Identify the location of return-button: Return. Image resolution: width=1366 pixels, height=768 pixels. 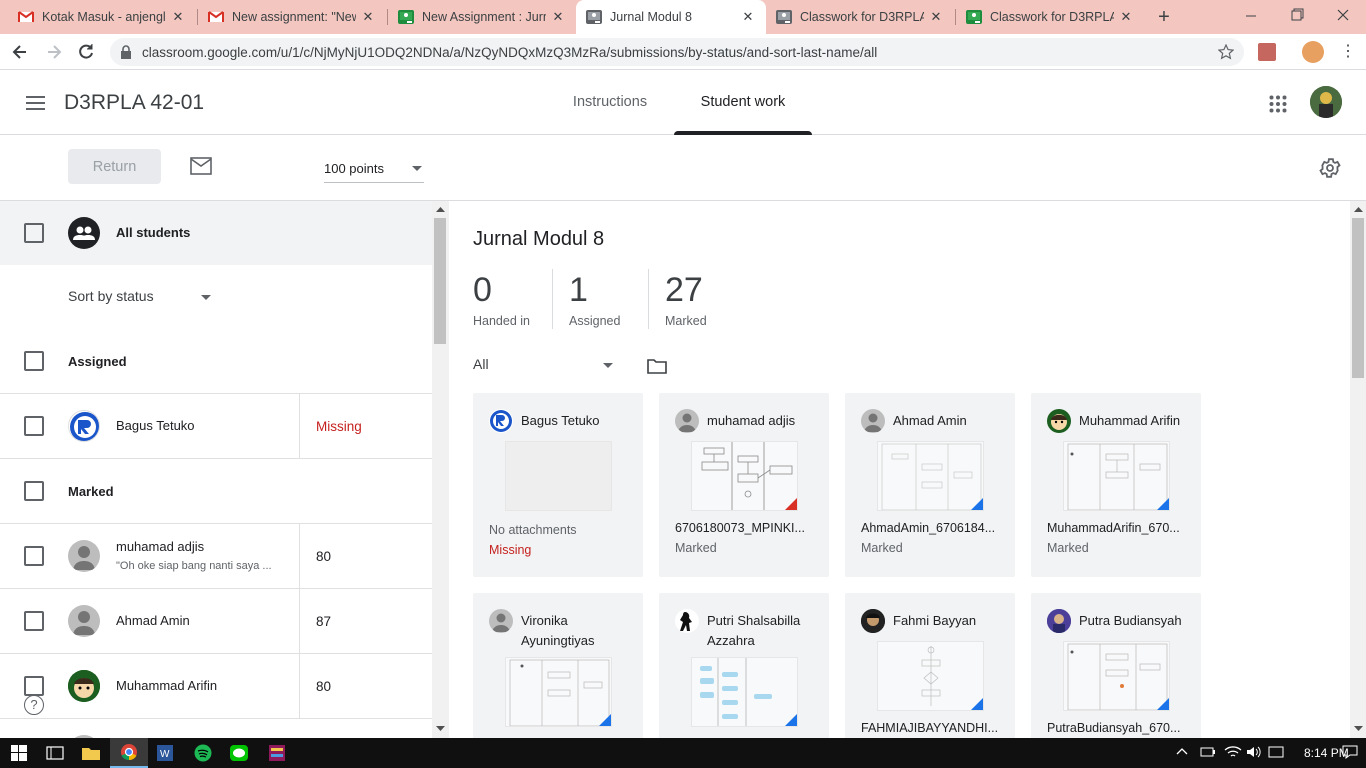
(114, 166).